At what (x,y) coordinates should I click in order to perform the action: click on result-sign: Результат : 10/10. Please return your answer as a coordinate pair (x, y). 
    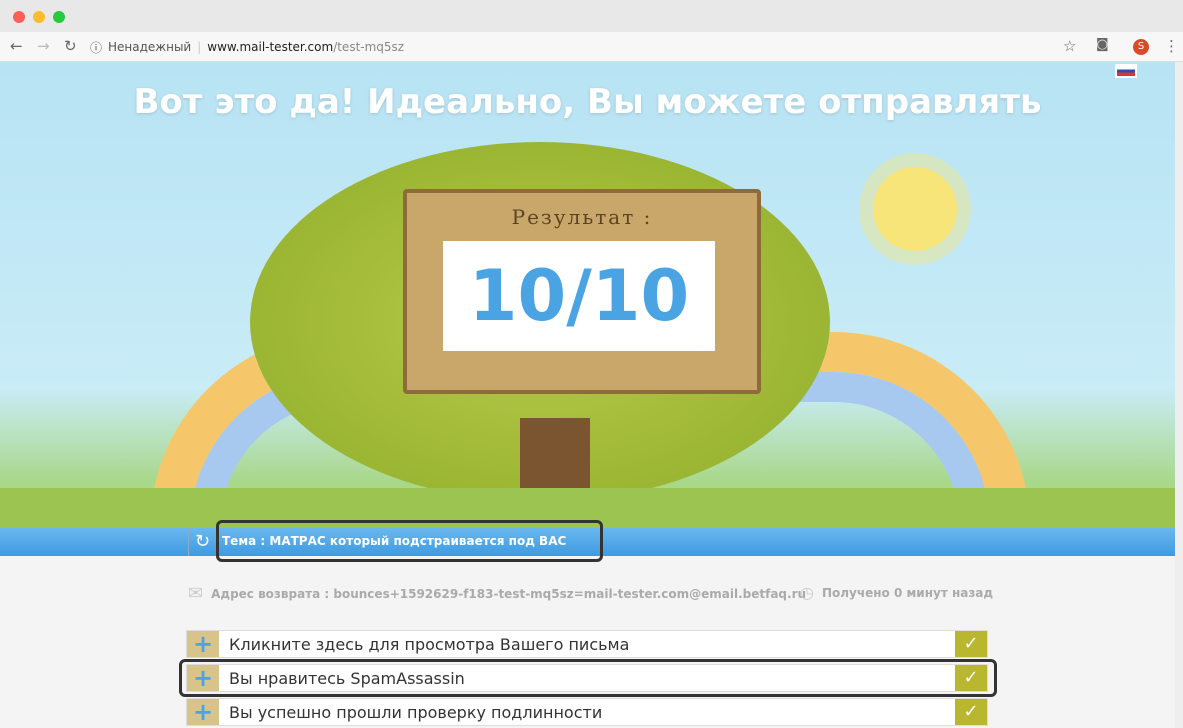
    Looking at the image, I should click on (582, 291).